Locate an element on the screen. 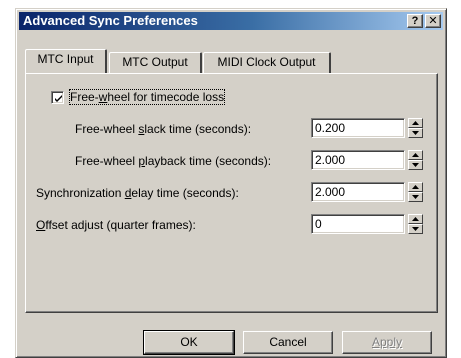 The image size is (461, 358). close-icon: ✕ is located at coordinates (433, 21).